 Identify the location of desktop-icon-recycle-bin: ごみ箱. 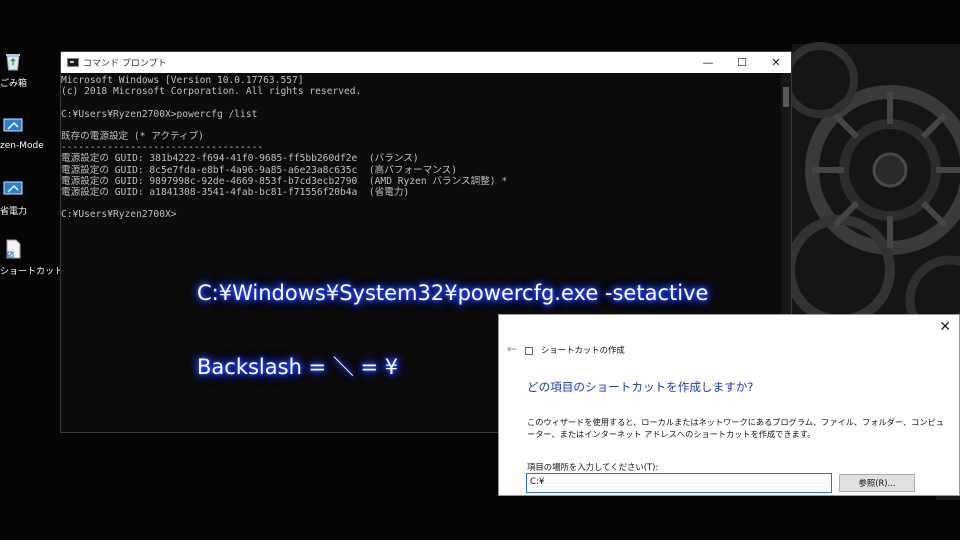
(28, 69).